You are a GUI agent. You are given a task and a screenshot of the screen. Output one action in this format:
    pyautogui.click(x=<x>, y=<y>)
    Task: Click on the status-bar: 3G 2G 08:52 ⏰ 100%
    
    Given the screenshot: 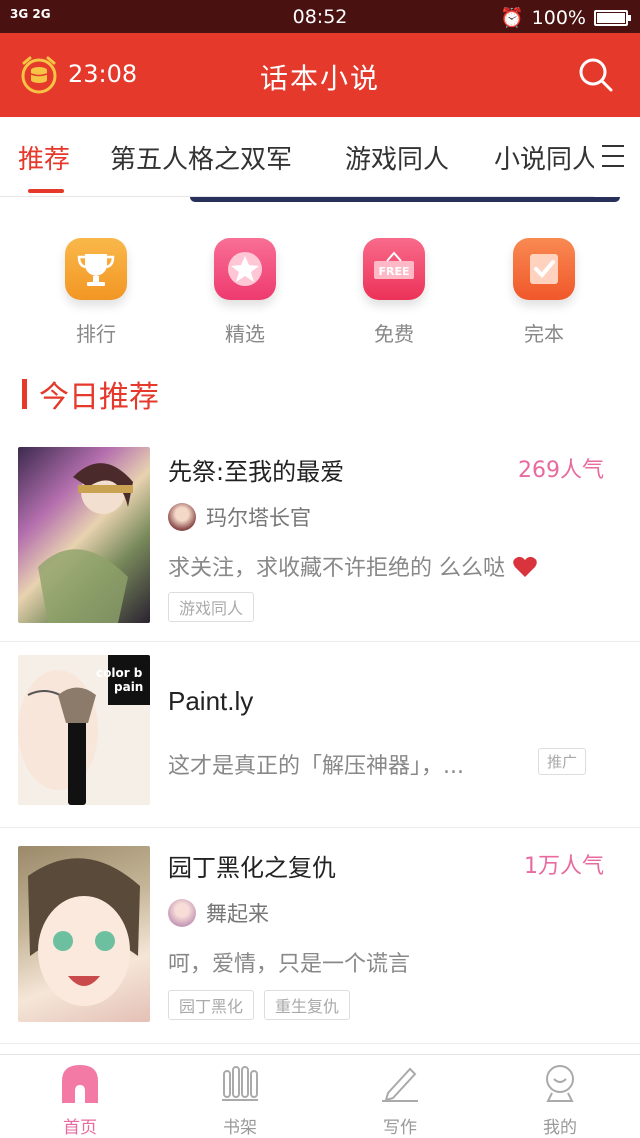 What is the action you would take?
    pyautogui.click(x=320, y=16)
    